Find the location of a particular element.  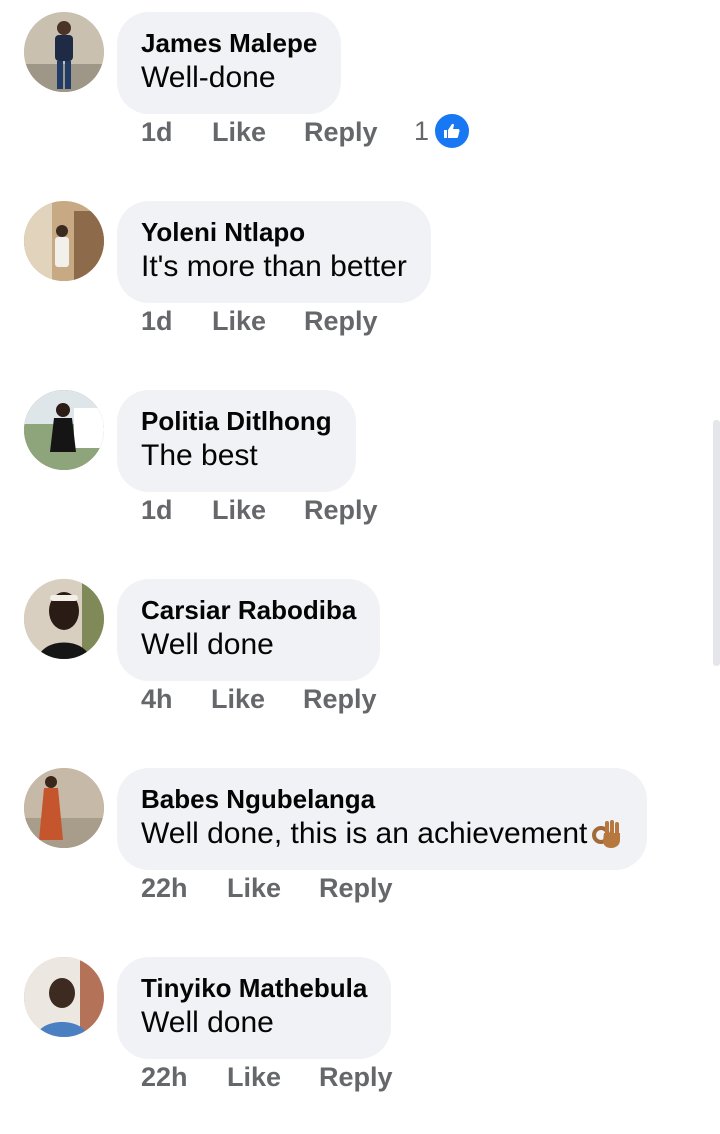

comment-bubble: Carsiar Rabodiba Well done is located at coordinates (249, 630).